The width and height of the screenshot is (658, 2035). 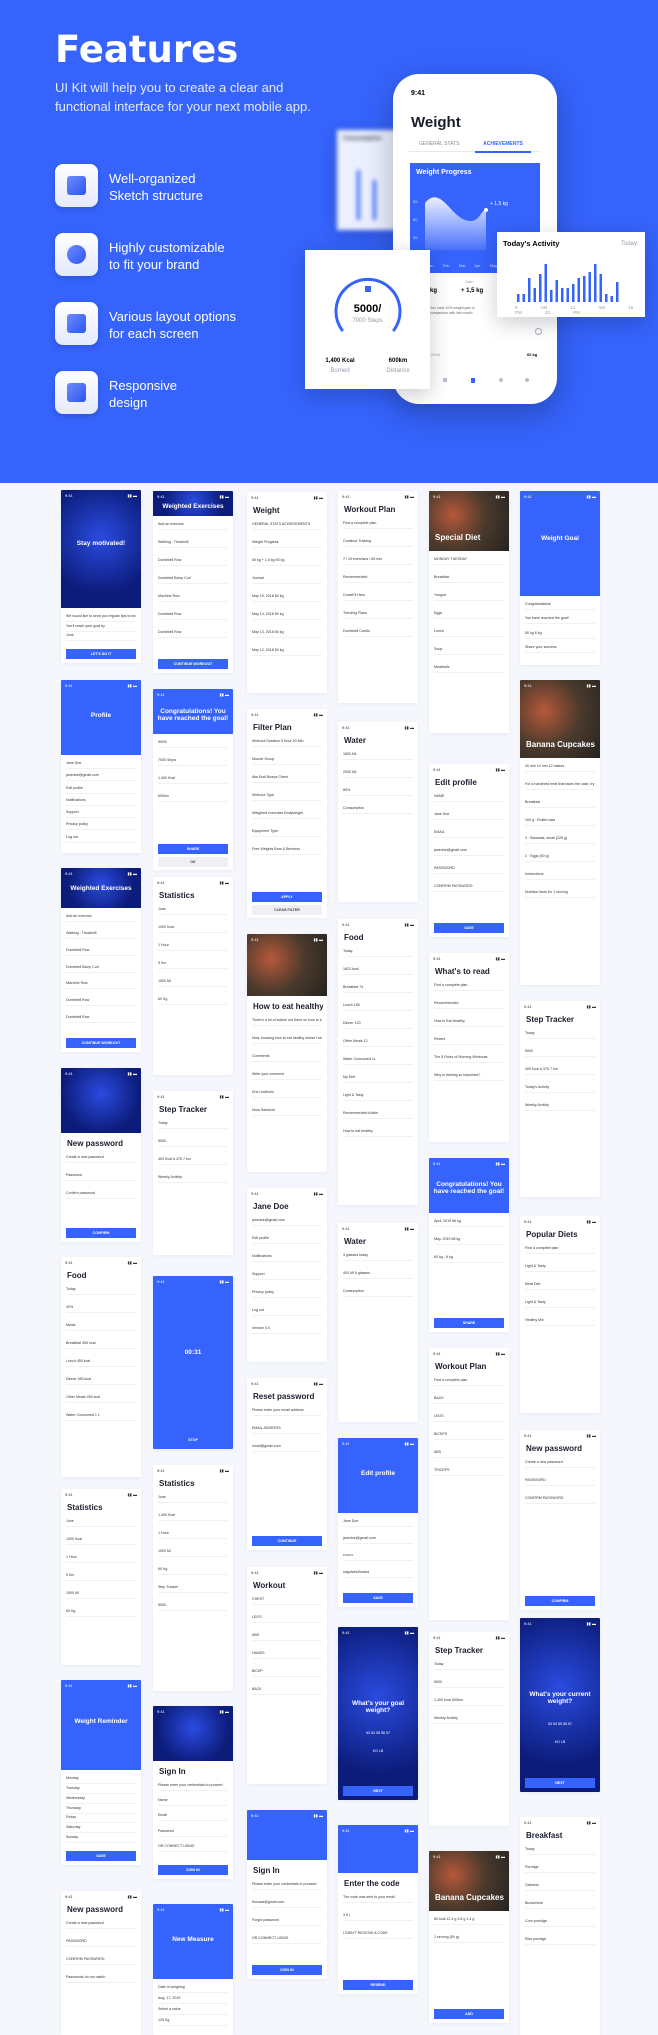 What do you see at coordinates (560, 635) in the screenshot?
I see `list-item: 50 kg 6 kg` at bounding box center [560, 635].